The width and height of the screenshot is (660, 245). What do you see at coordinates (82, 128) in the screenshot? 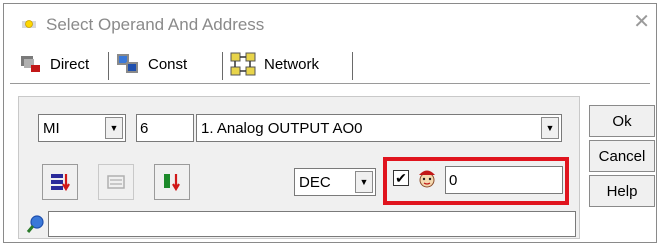
I see `operand-type-select: MI ▼` at bounding box center [82, 128].